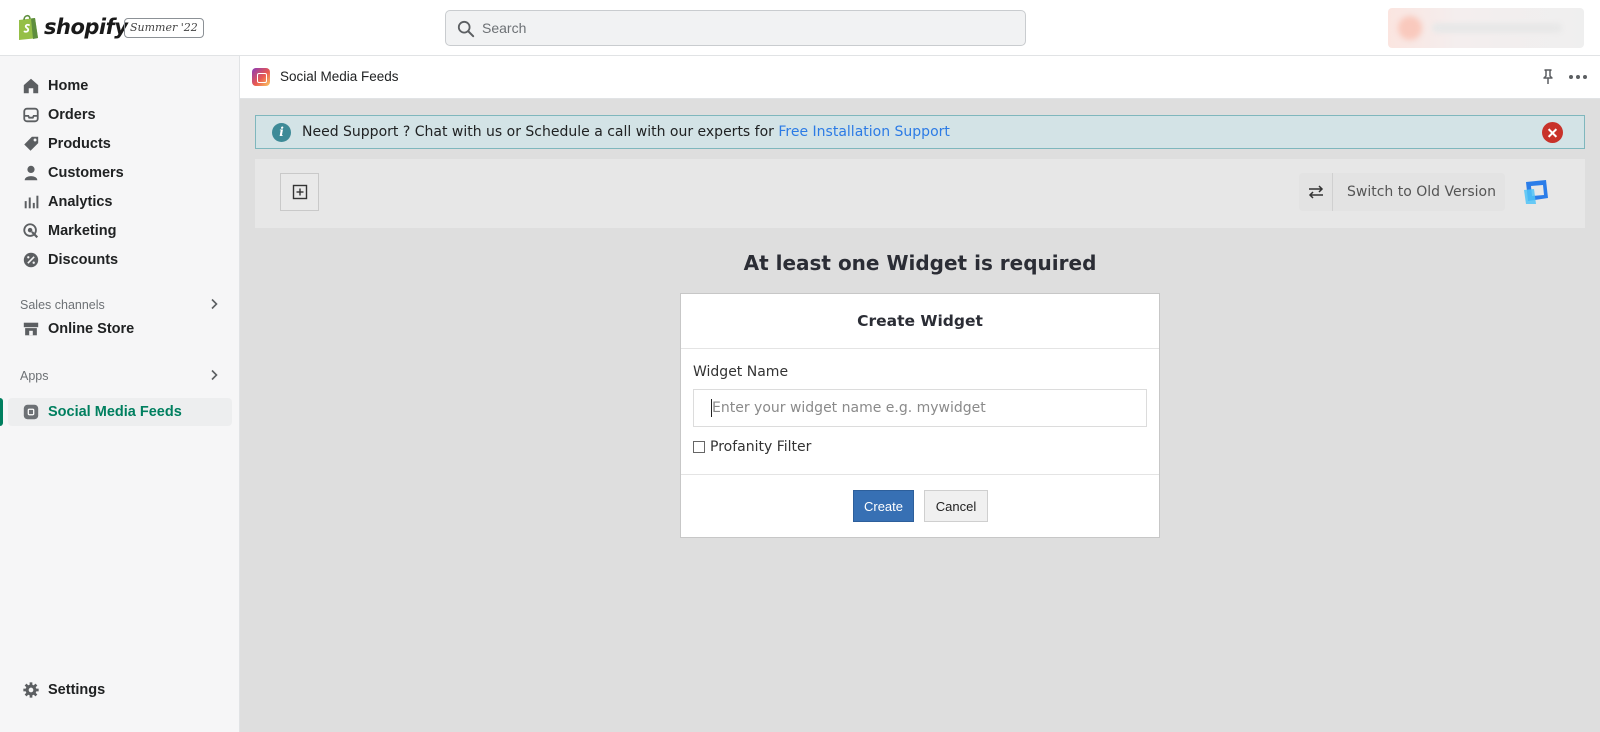  I want to click on sidebar-item-label: Social Media Feeds, so click(115, 412).